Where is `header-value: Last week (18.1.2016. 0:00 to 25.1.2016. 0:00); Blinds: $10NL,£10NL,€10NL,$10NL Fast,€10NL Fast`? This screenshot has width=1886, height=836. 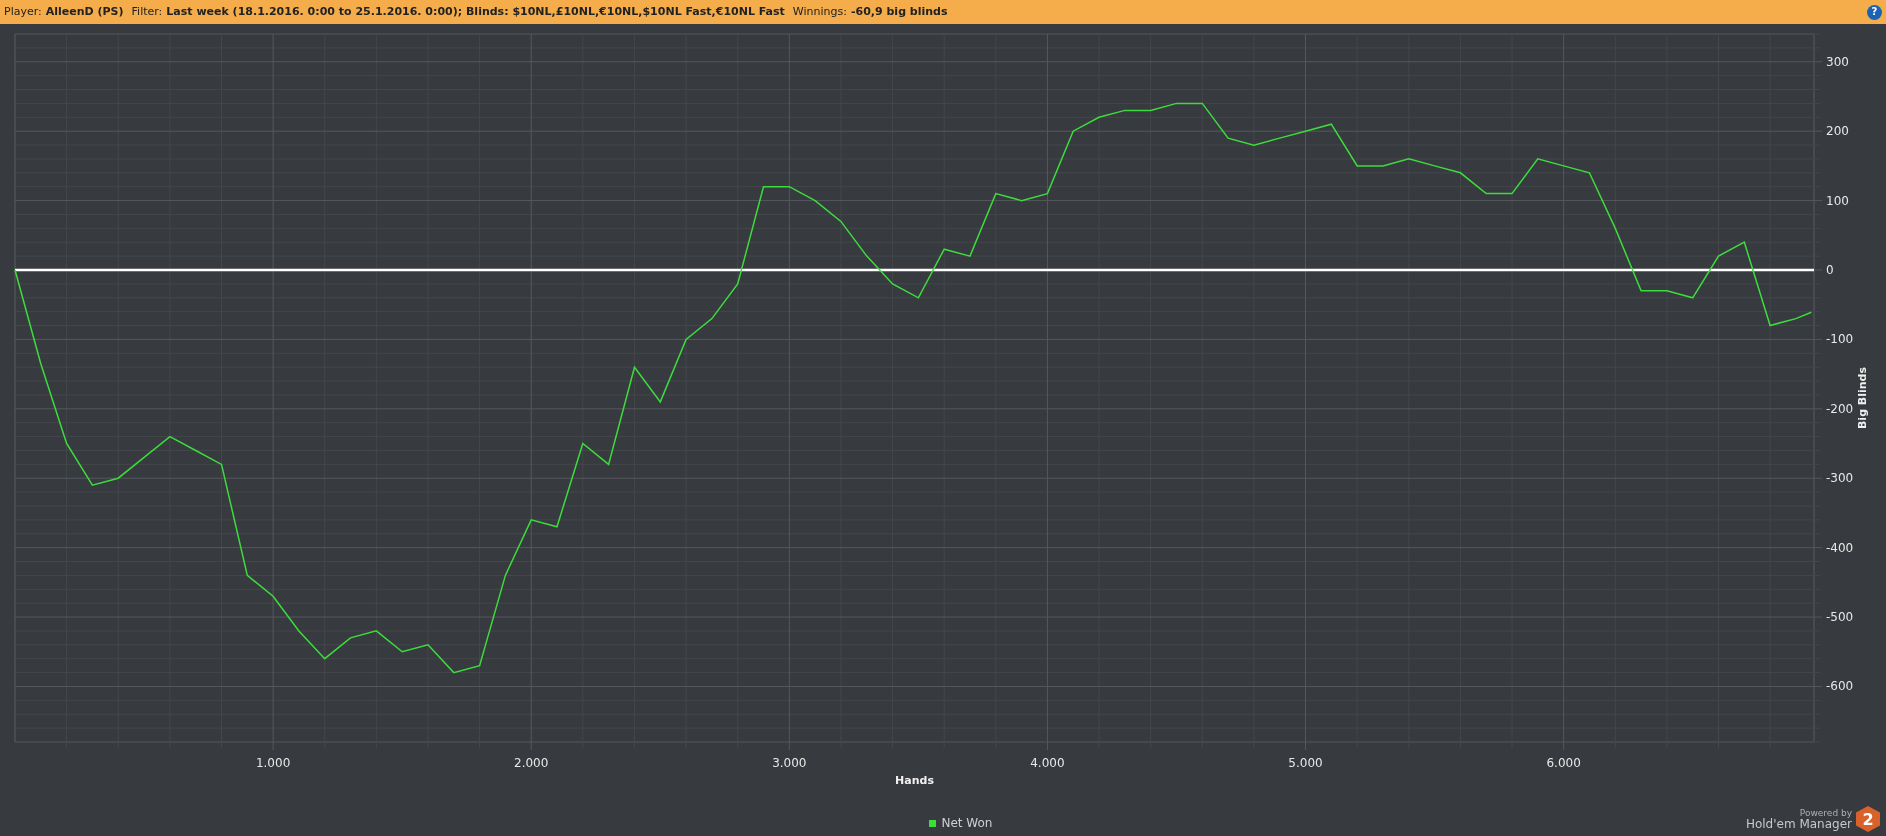 header-value: Last week (18.1.2016. 0:00 to 25.1.2016. 0:00); Blinds: $10NL,£10NL,€10NL,$10NL Fast,€10NL Fast is located at coordinates (475, 11).